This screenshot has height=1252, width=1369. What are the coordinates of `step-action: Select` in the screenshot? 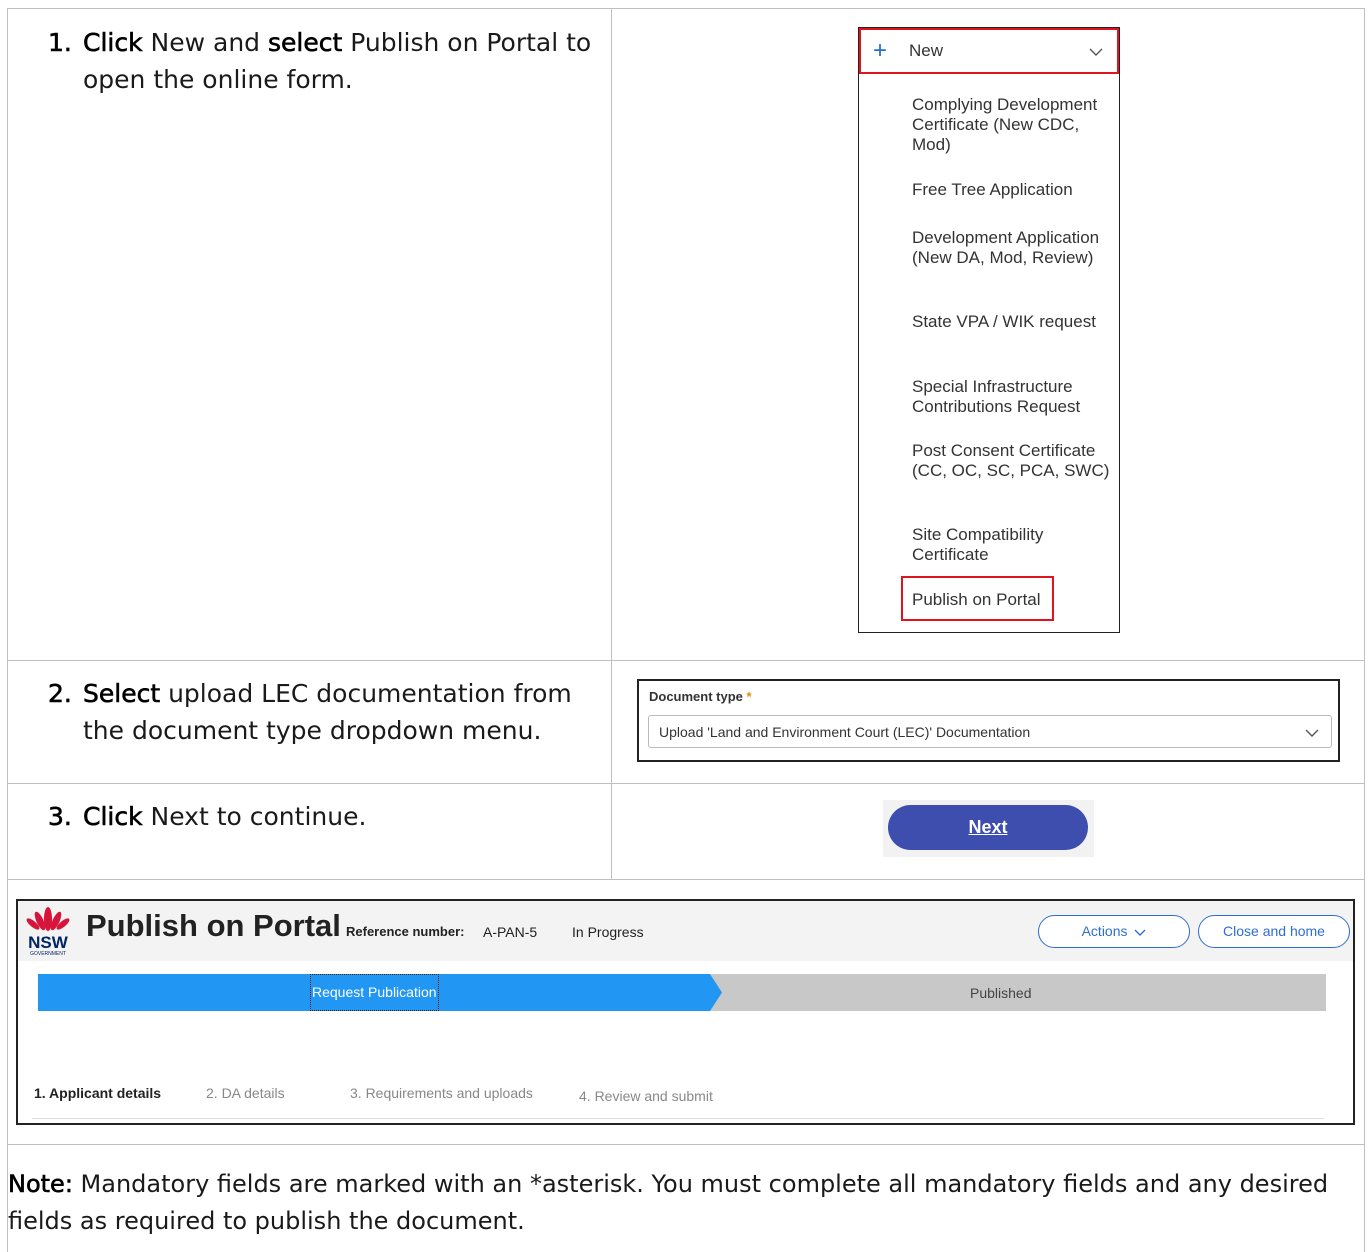 It's located at (122, 694).